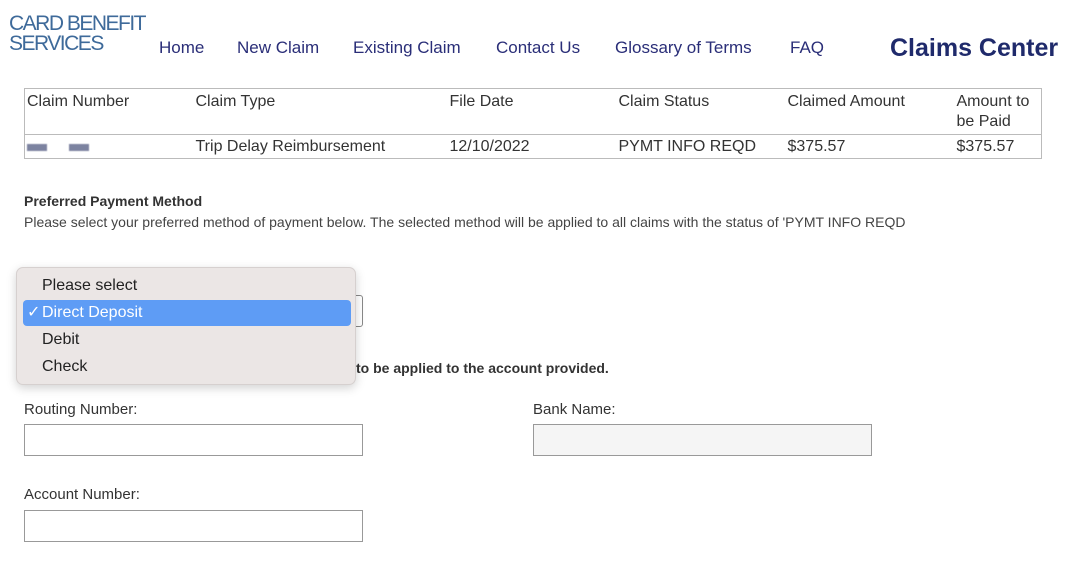 This screenshot has width=1080, height=580. I want to click on checkmark-icon: ✓, so click(34, 312).